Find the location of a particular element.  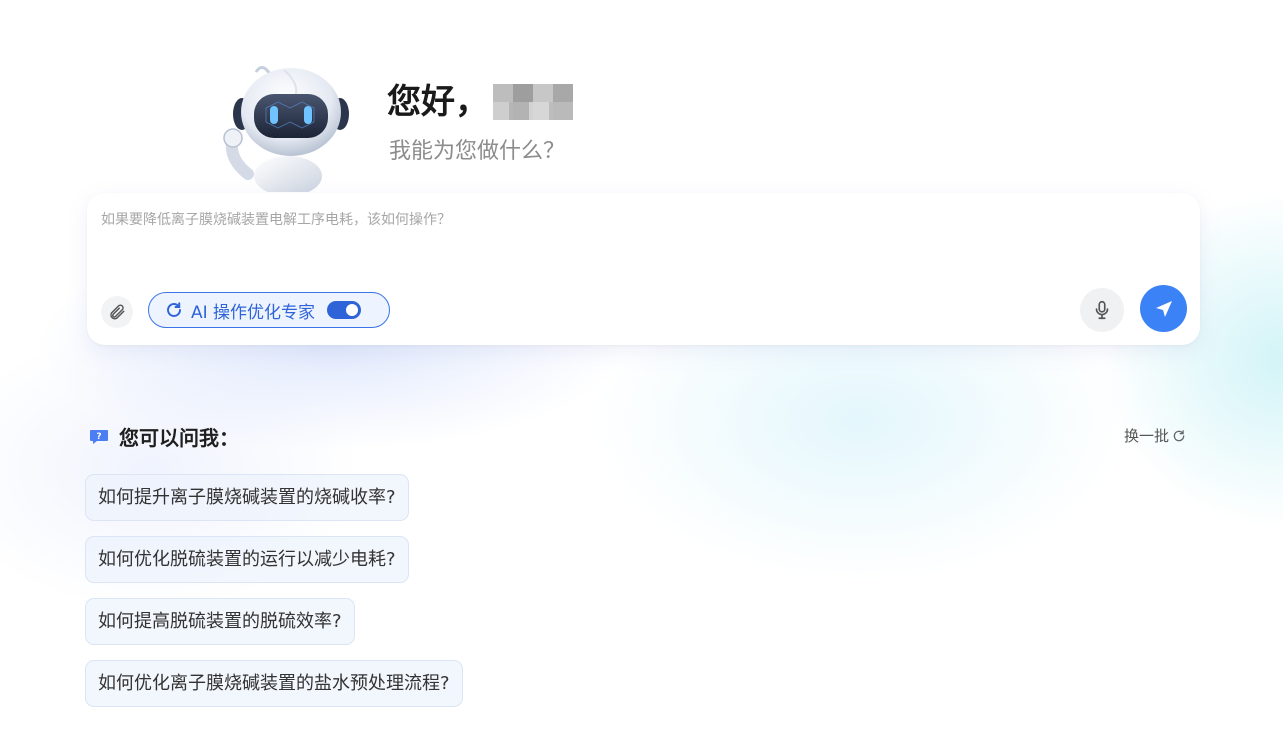

suggestions-header: ? 您可以问我： is located at coordinates (164, 436).